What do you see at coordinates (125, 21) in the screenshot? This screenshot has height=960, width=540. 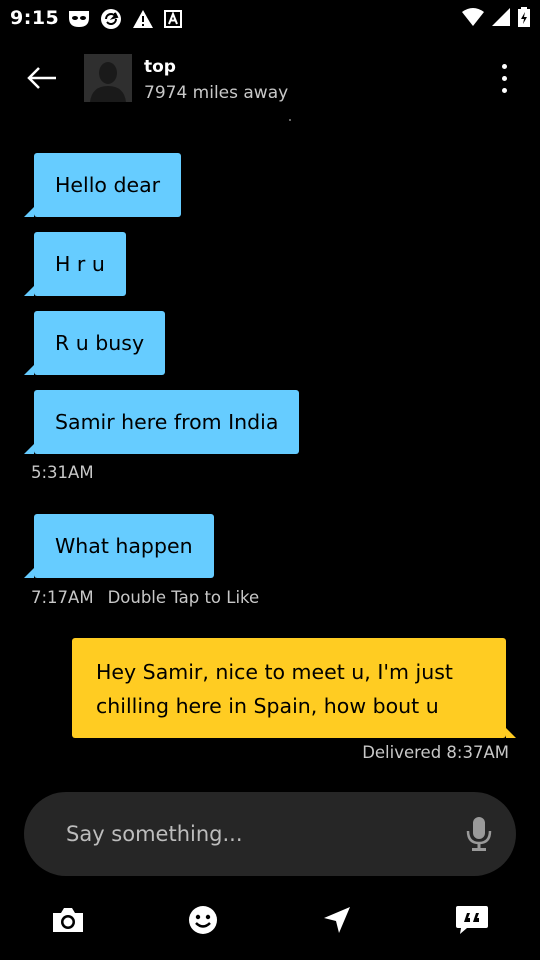 I see `notification-icons` at bounding box center [125, 21].